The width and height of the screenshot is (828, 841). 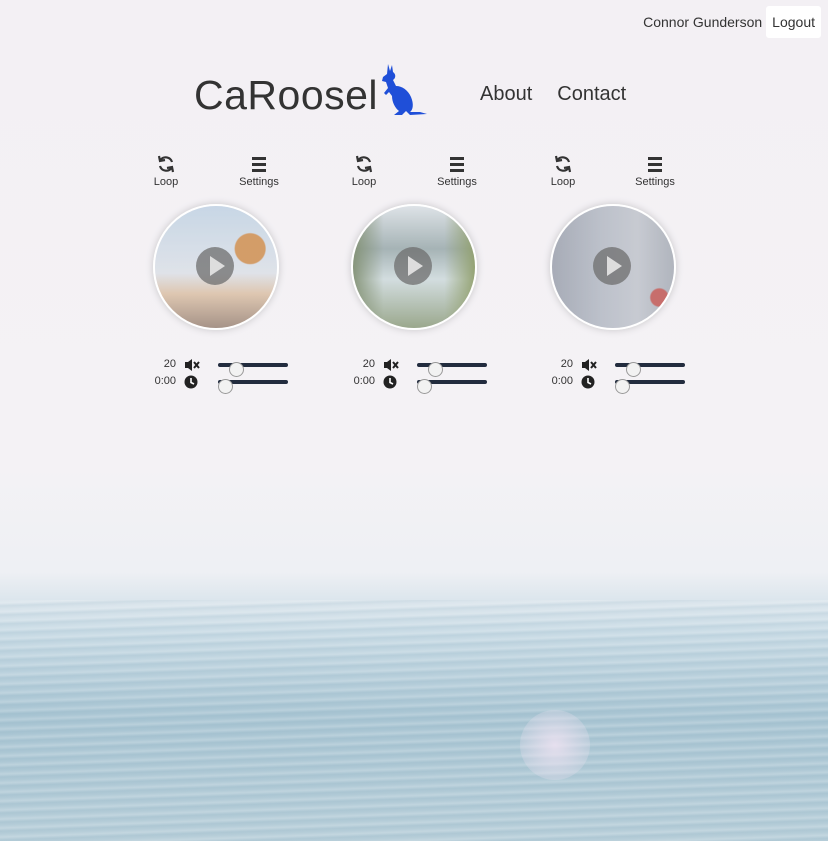 What do you see at coordinates (553, 94) in the screenshot?
I see `main-nav: About Contact` at bounding box center [553, 94].